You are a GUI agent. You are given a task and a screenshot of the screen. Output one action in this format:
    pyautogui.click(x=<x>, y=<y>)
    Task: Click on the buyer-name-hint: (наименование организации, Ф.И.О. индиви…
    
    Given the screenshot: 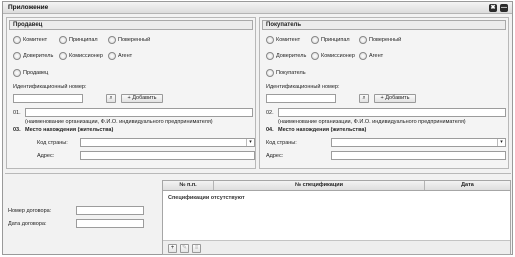 What is the action you would take?
    pyautogui.click(x=372, y=122)
    